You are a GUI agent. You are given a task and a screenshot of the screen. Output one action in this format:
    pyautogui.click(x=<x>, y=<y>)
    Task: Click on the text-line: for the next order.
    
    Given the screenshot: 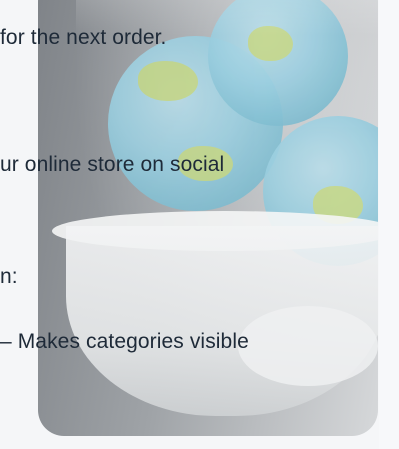 What is the action you would take?
    pyautogui.click(x=83, y=37)
    